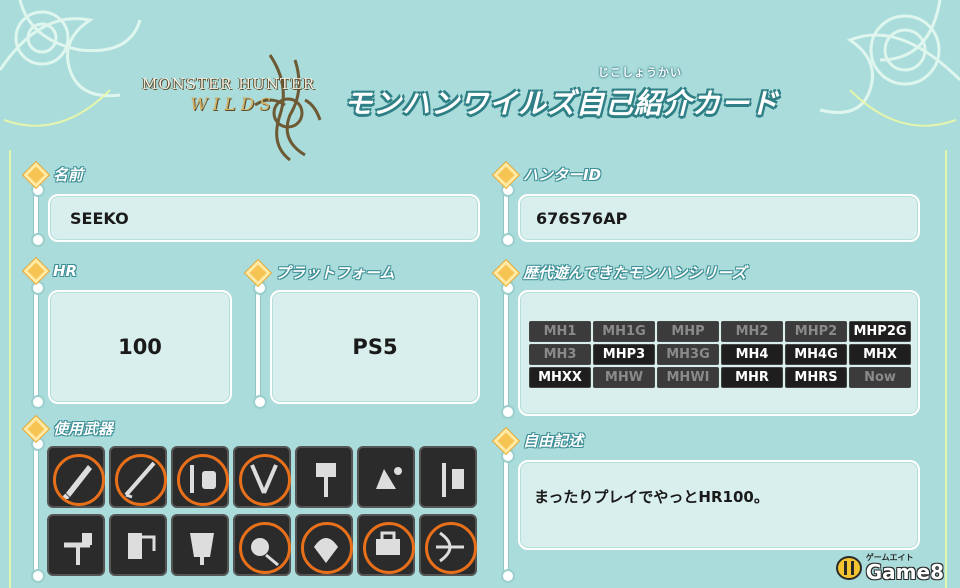 This screenshot has height=588, width=960. I want to click on name-label-text: 名前, so click(68, 175).